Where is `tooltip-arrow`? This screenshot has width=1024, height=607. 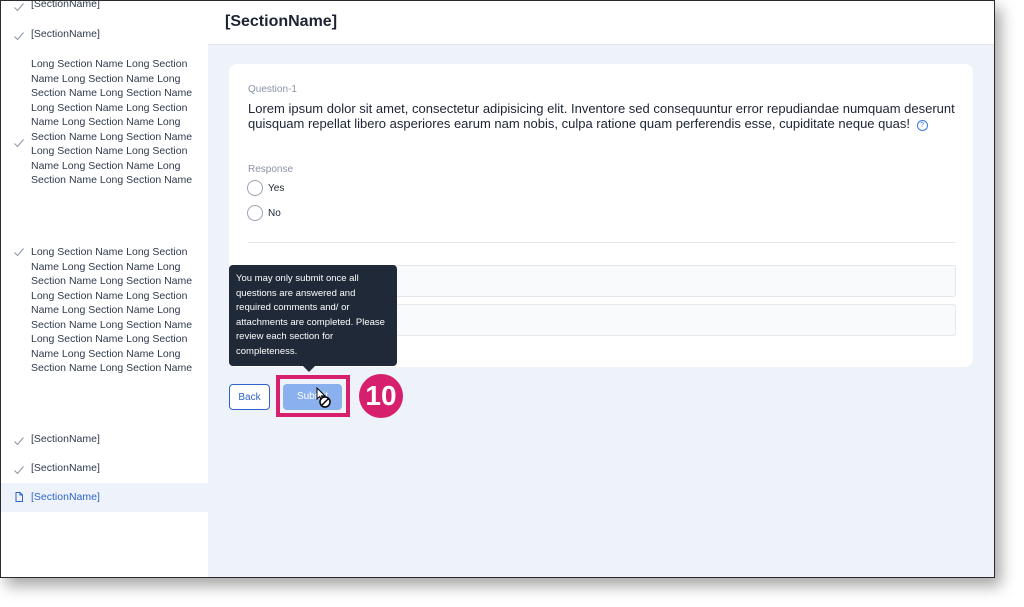
tooltip-arrow is located at coordinates (309, 369).